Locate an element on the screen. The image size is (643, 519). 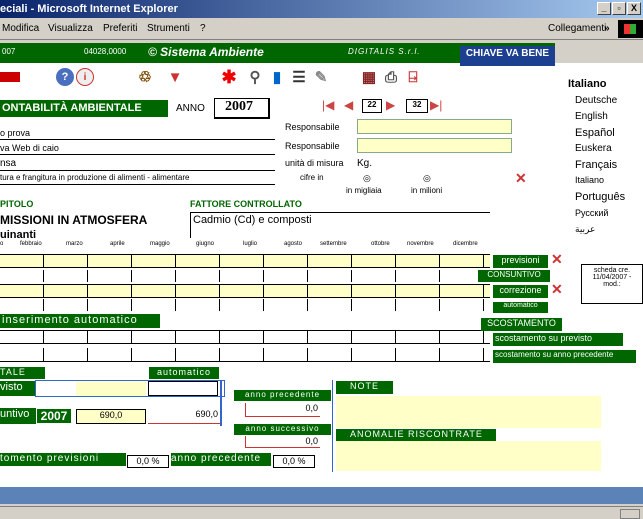
anno-prec-value: 0,0 is located at coordinates (282, 410).